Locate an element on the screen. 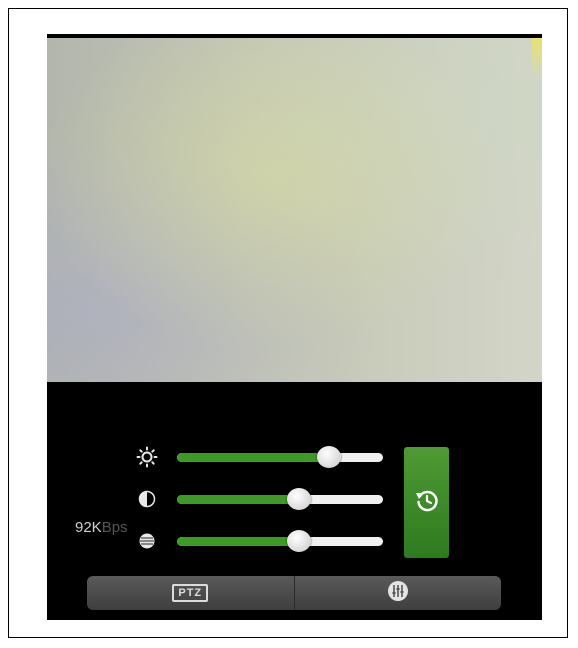 The image size is (578, 648). ptz-icon: PTZ is located at coordinates (190, 593).